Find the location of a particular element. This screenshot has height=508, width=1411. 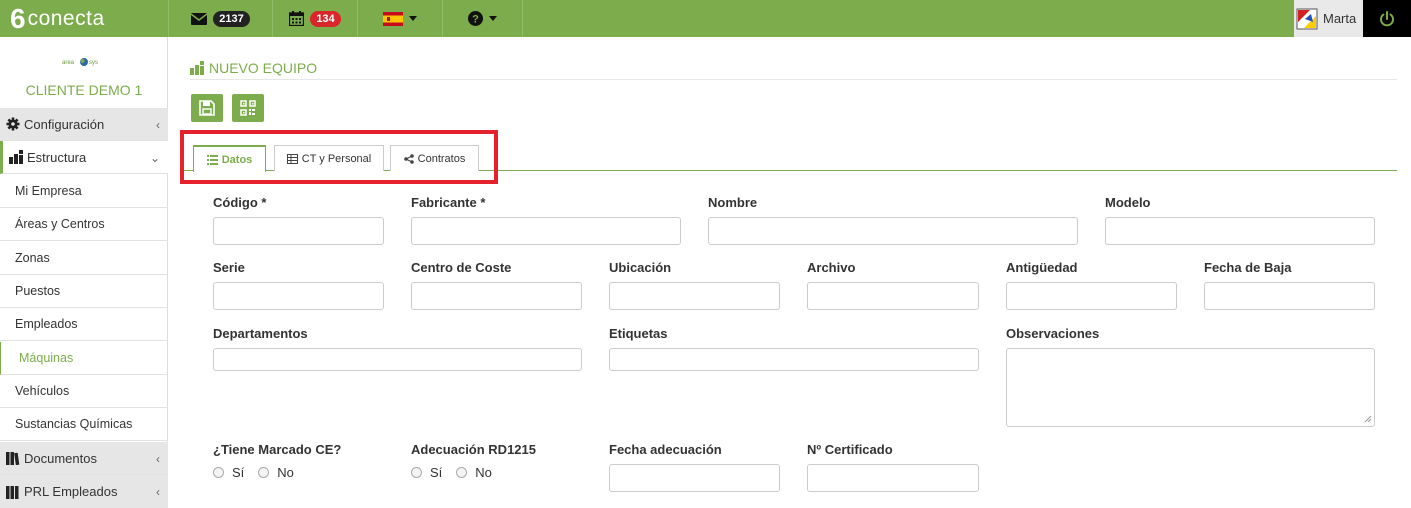

user-menu: Marta is located at coordinates (1328, 18).